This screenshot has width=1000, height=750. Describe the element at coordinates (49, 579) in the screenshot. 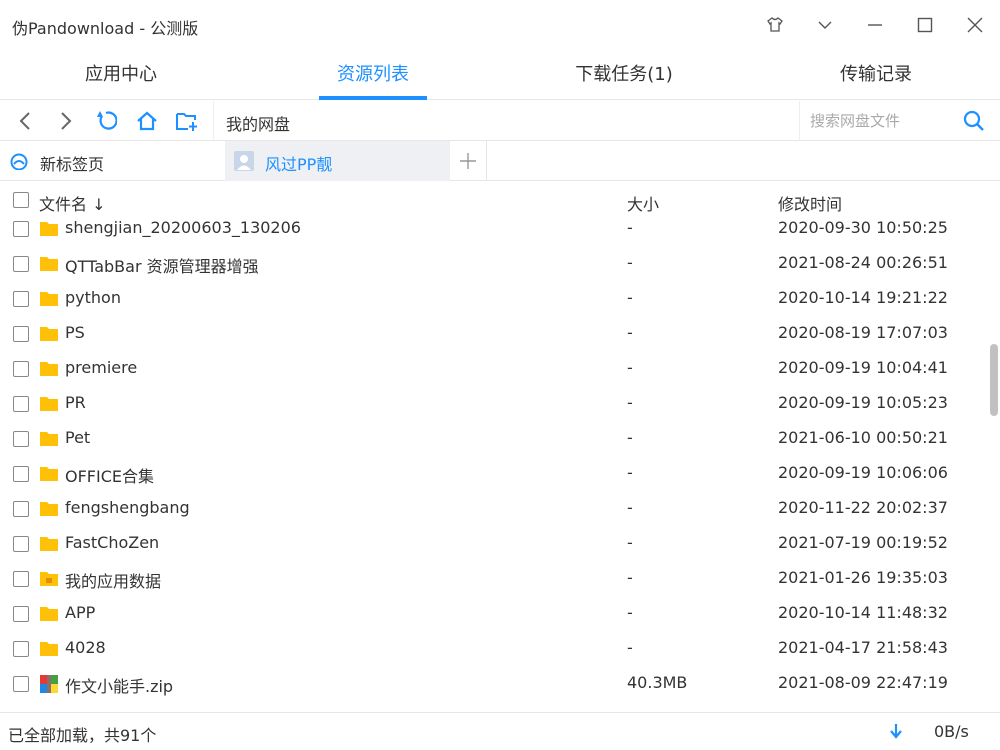

I see `app-folder-icon` at that location.